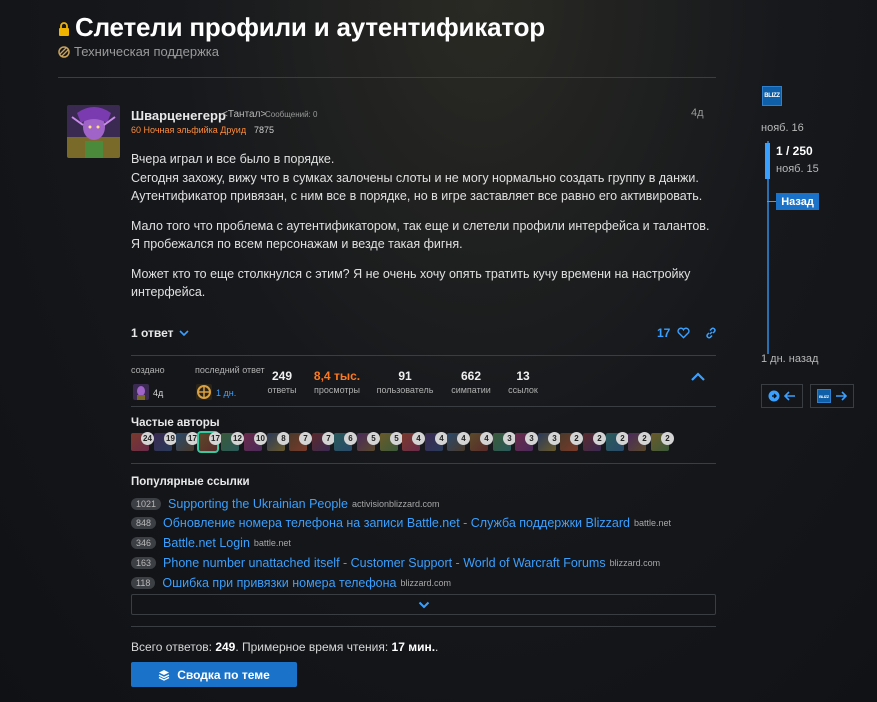 The height and width of the screenshot is (702, 877). Describe the element at coordinates (797, 201) in the screenshot. I see `timeline-back-button: Назад` at that location.